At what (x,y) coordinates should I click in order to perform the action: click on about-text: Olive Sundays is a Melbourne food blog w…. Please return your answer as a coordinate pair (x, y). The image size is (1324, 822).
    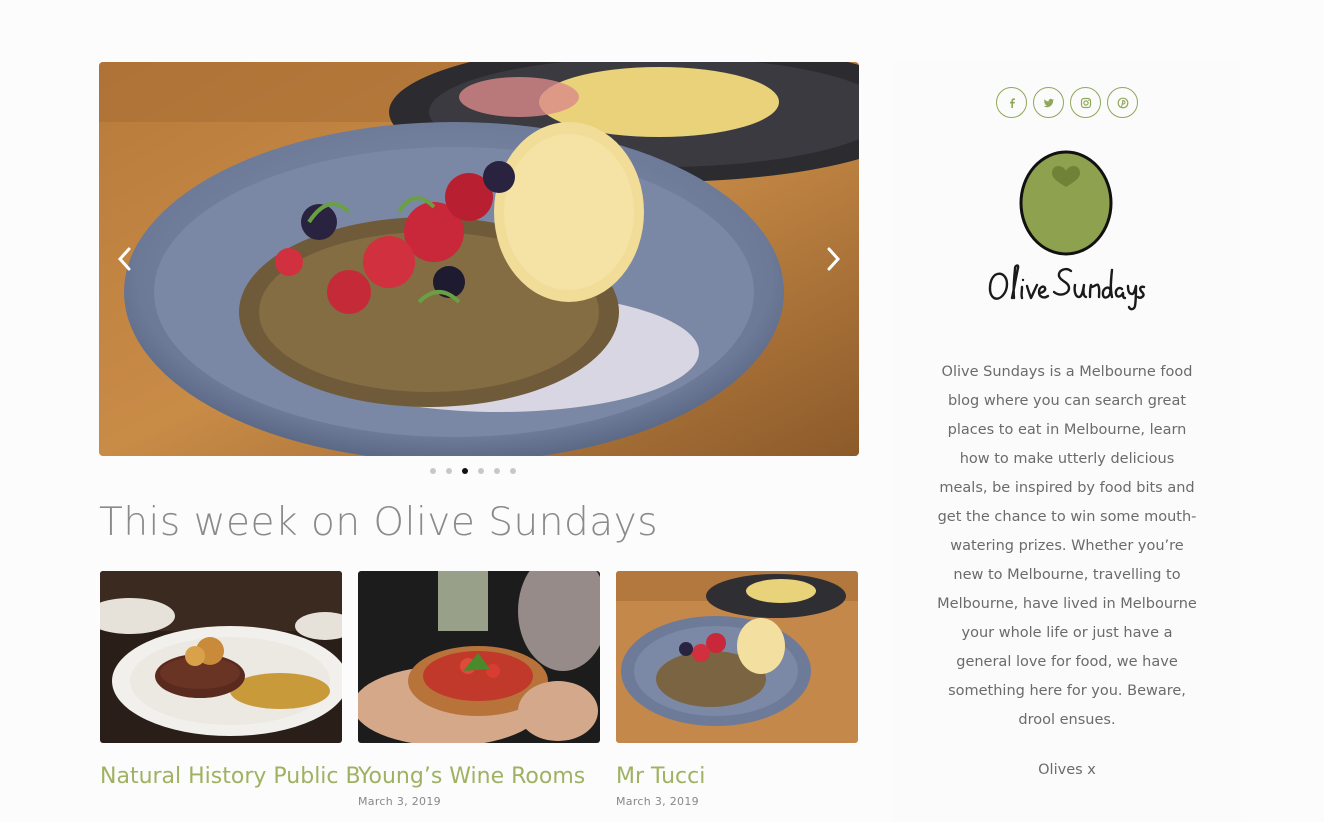
    Looking at the image, I should click on (1067, 546).